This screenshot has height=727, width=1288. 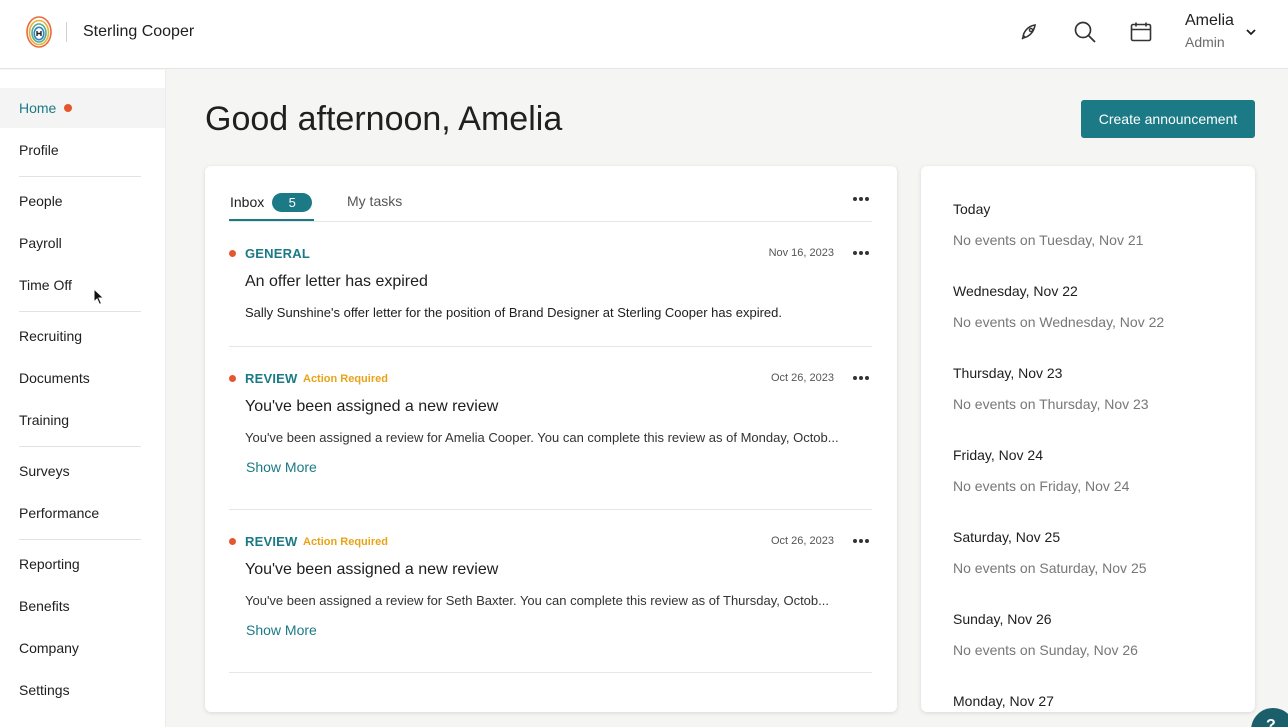 I want to click on logo-icon, so click(x=39, y=32).